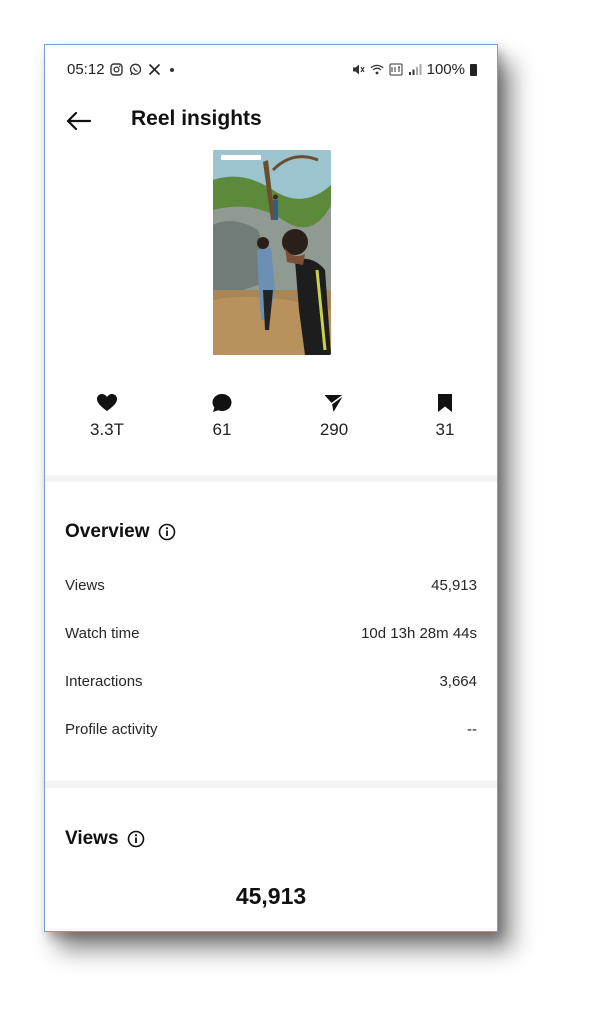 This screenshot has height=1024, width=589. I want to click on instagram-icon, so click(117, 70).